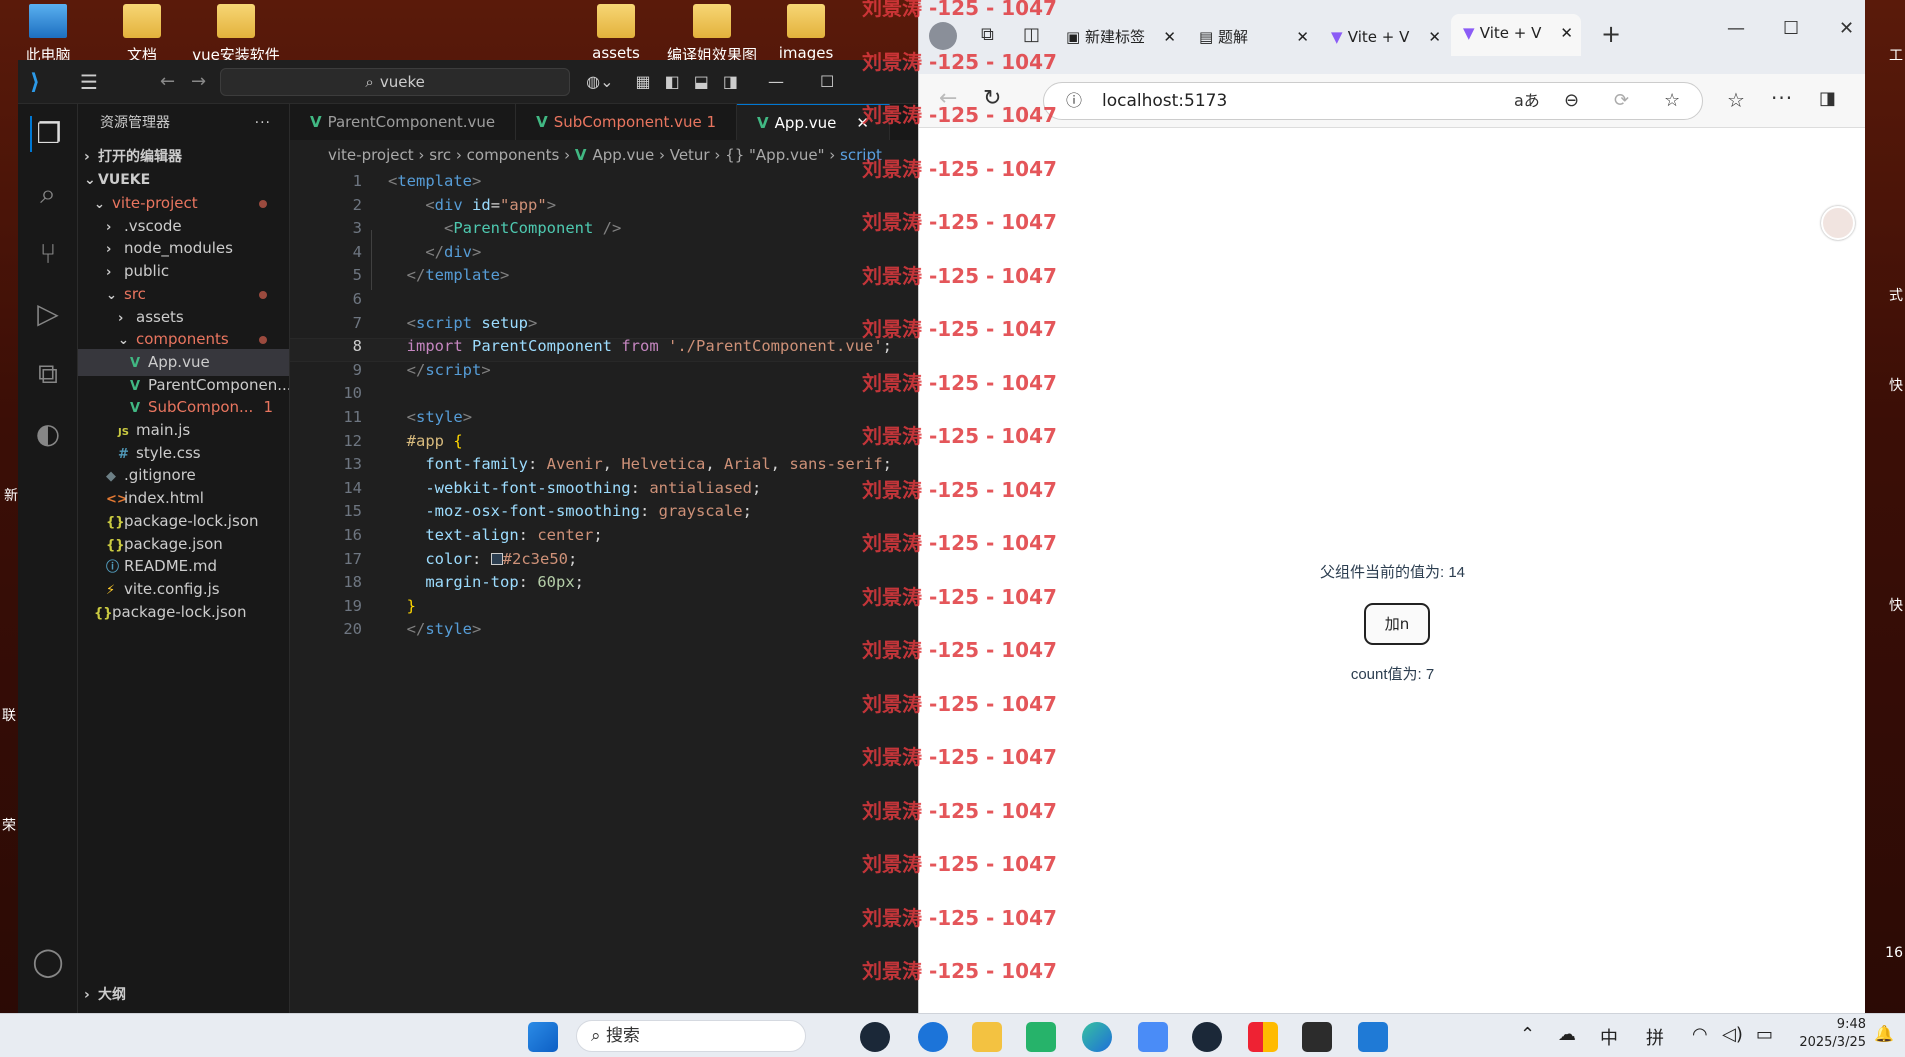 Image resolution: width=1905 pixels, height=1057 pixels. What do you see at coordinates (183, 612) in the screenshot?
I see `file-tree-item: {}package-lock.json` at bounding box center [183, 612].